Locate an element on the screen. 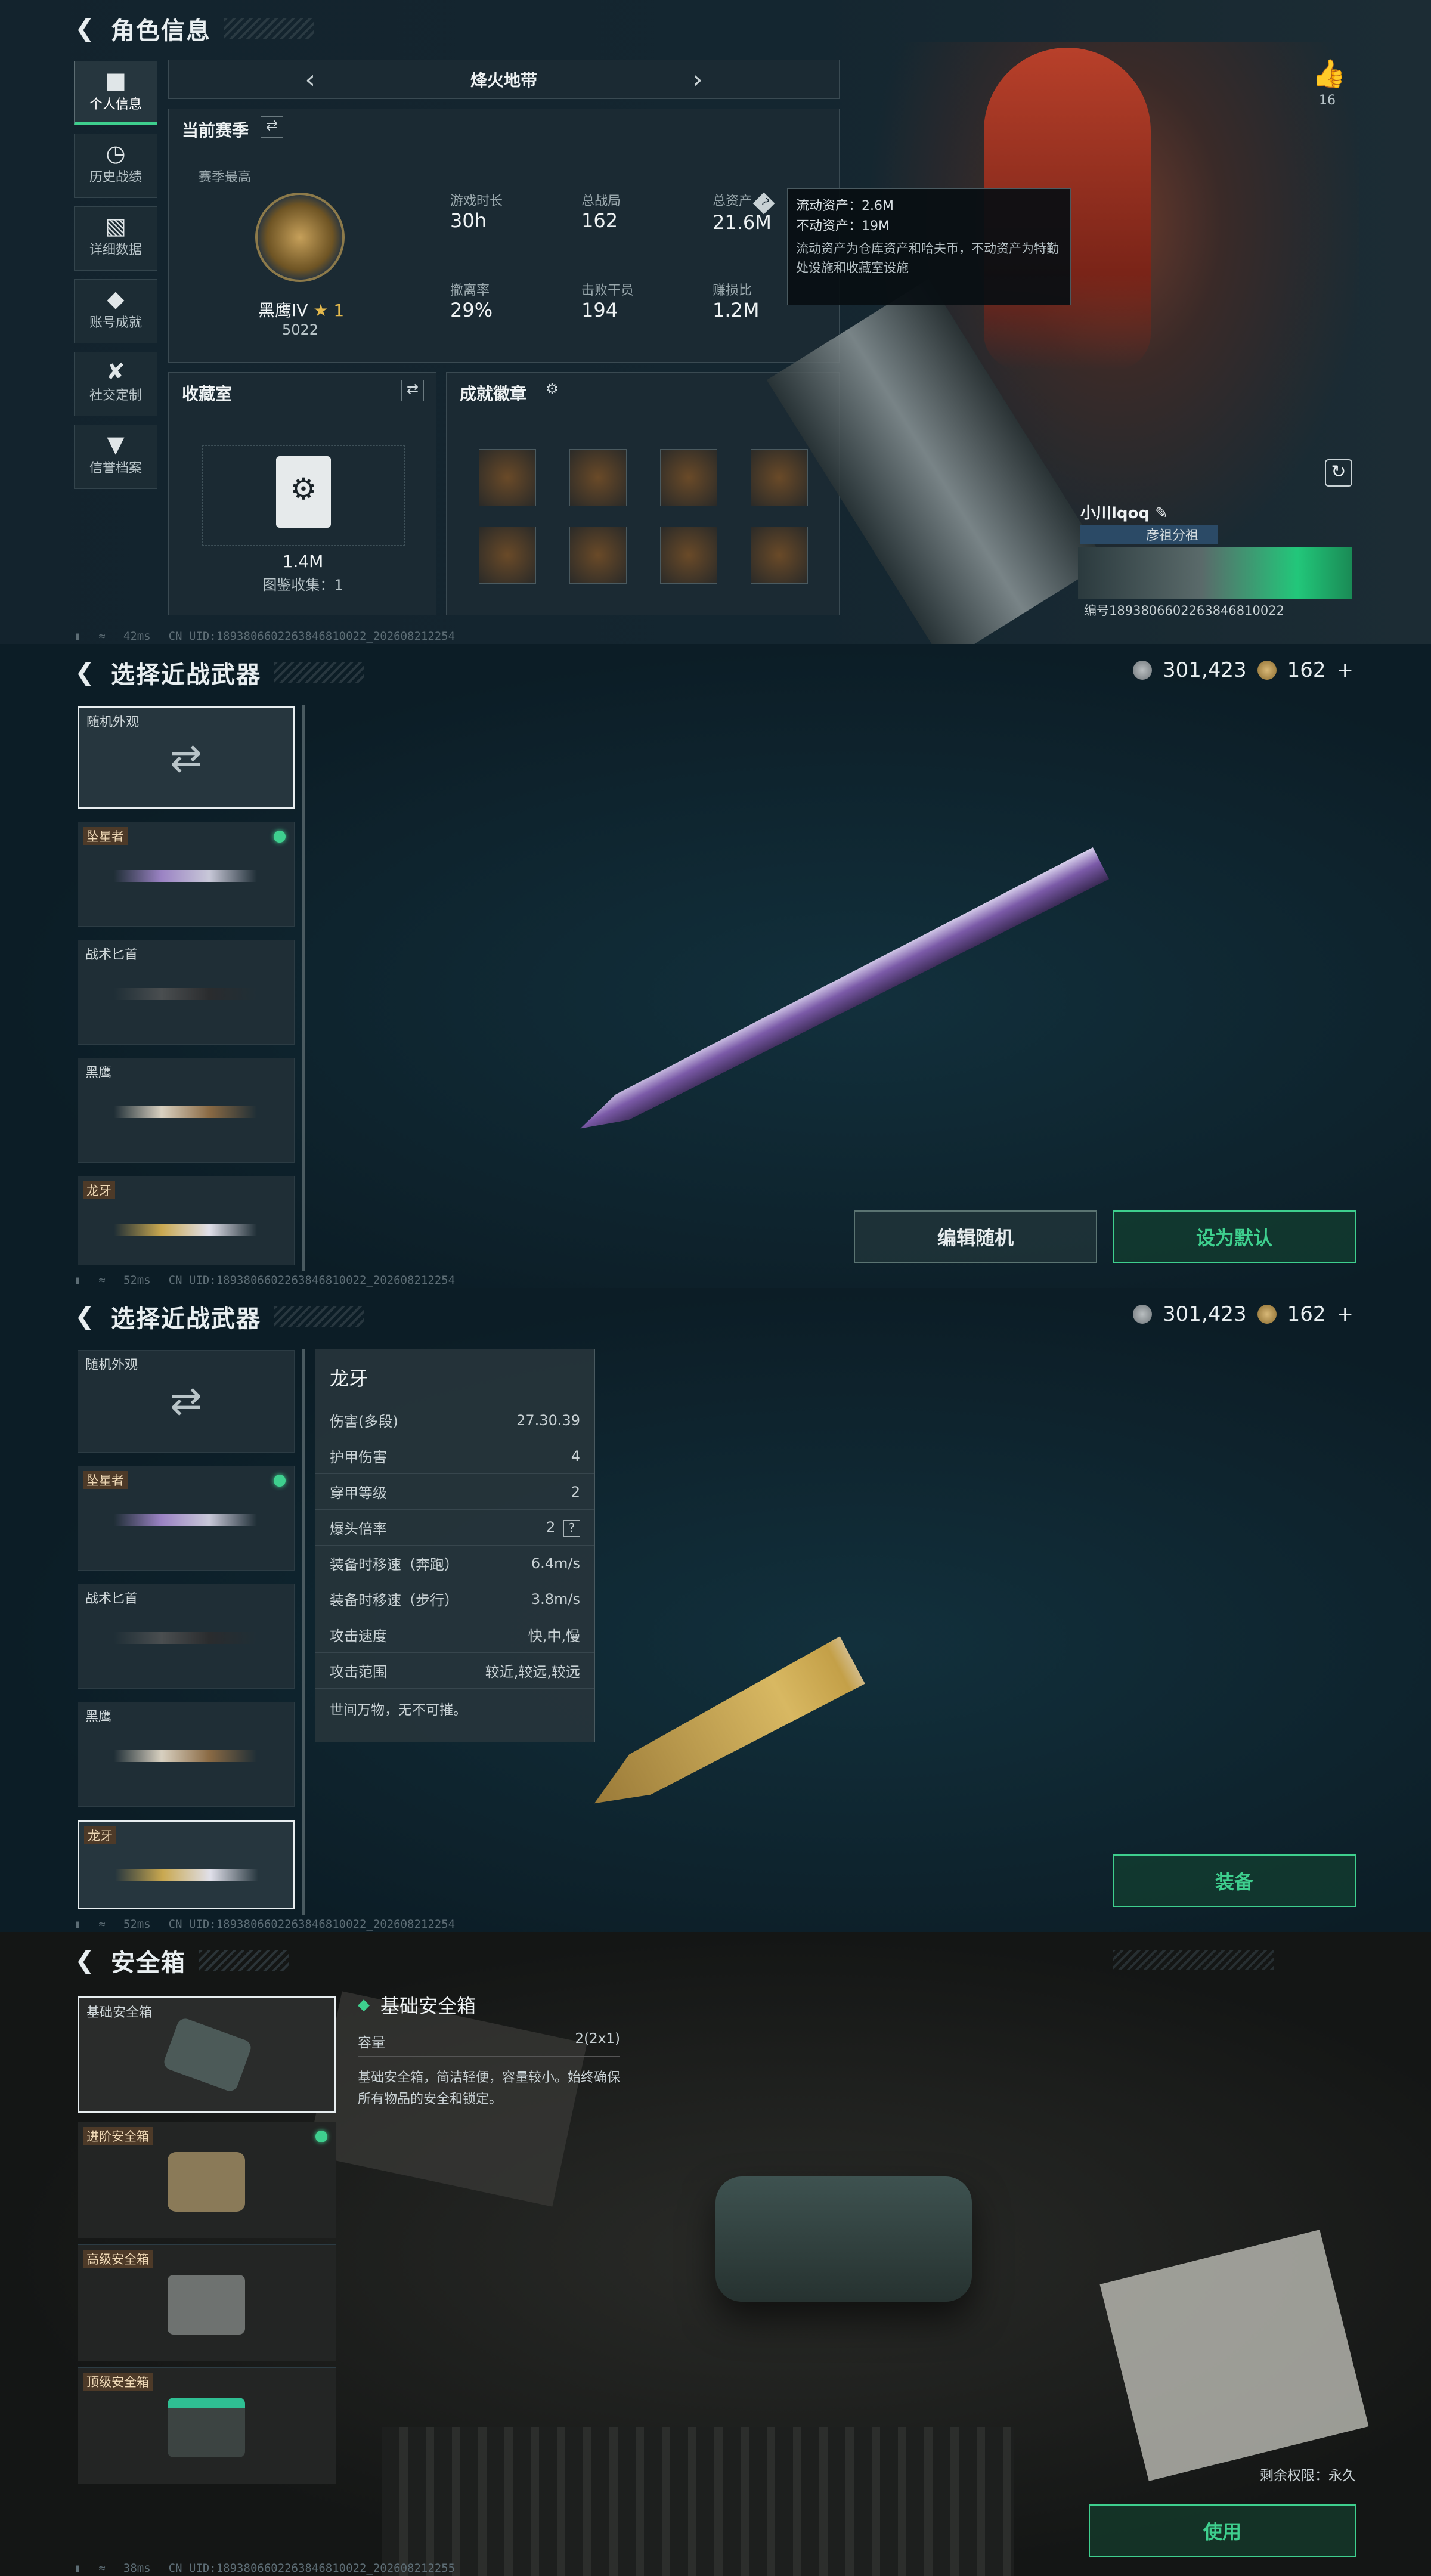 The height and width of the screenshot is (2576, 1431). sidebar-item-history: ◷ 历史战绩 is located at coordinates (115, 166).